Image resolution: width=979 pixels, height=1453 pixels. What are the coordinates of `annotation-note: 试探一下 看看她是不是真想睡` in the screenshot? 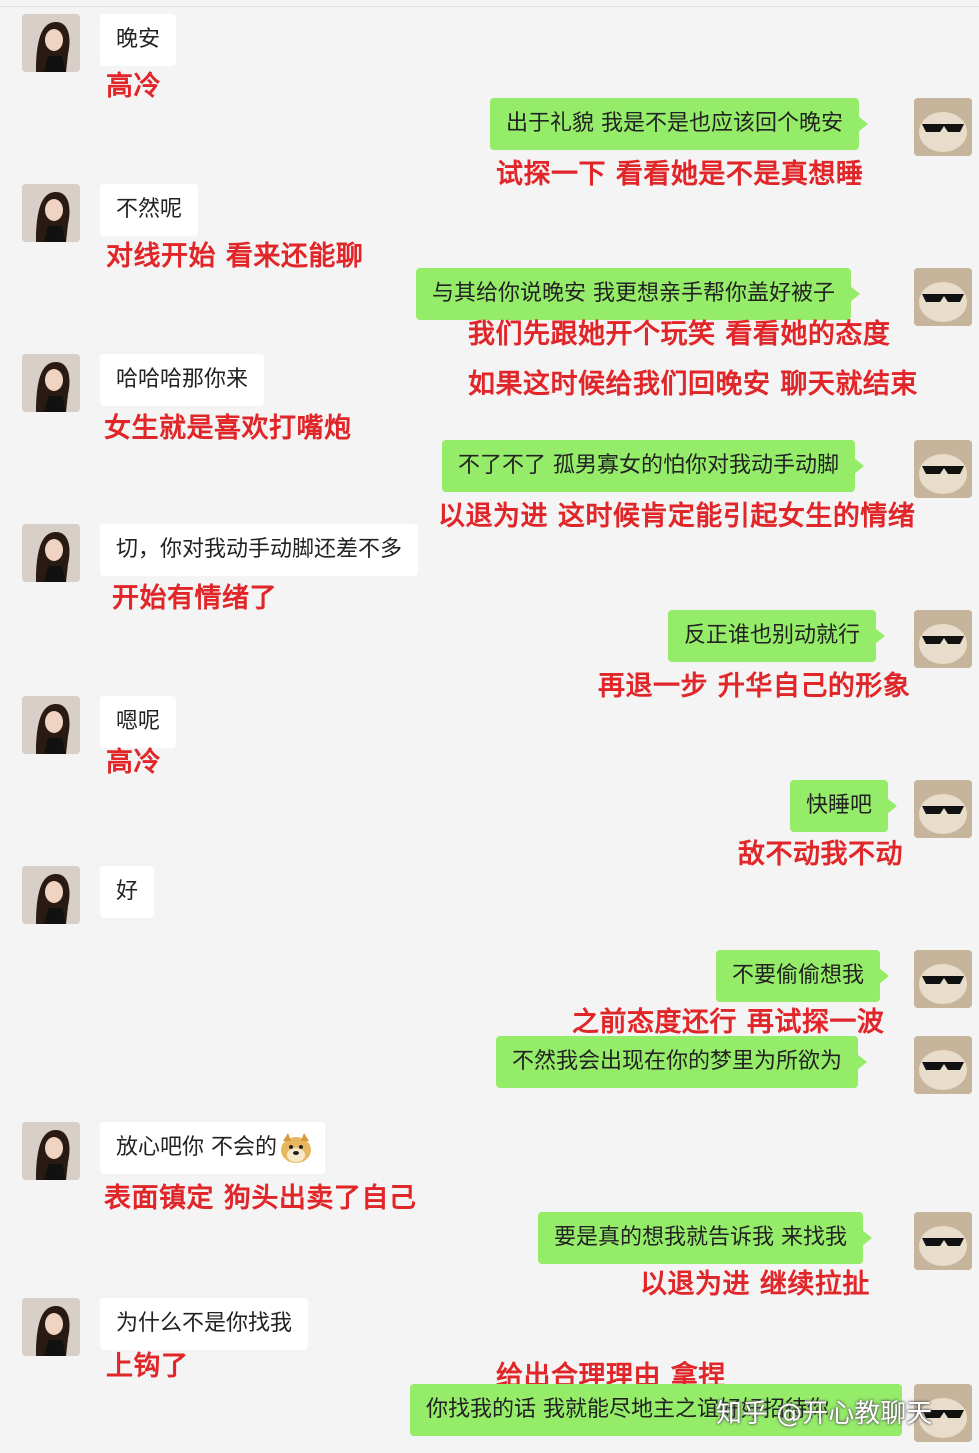 It's located at (680, 174).